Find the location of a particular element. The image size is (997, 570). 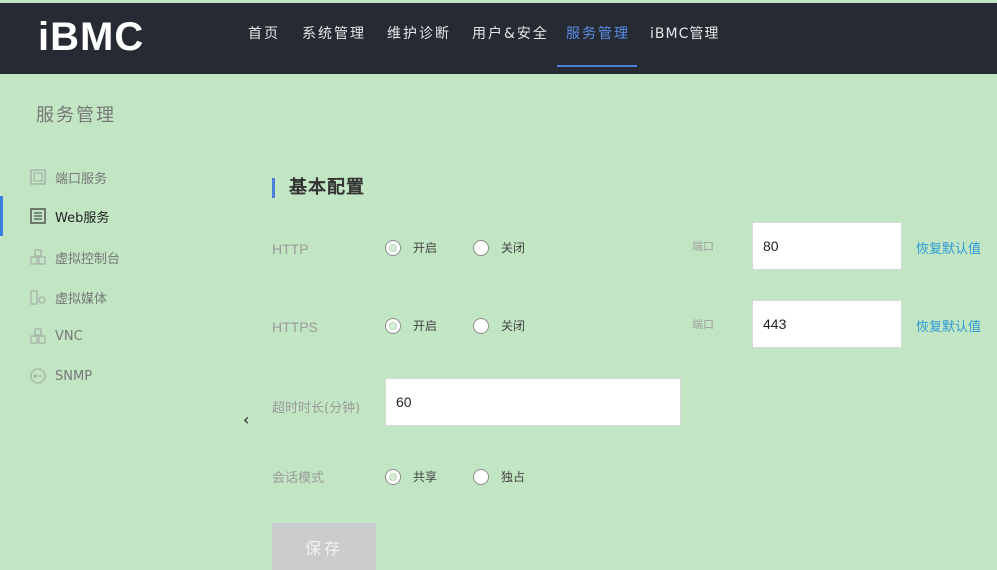

timeout-label: 超时时长(分钟) is located at coordinates (316, 408).